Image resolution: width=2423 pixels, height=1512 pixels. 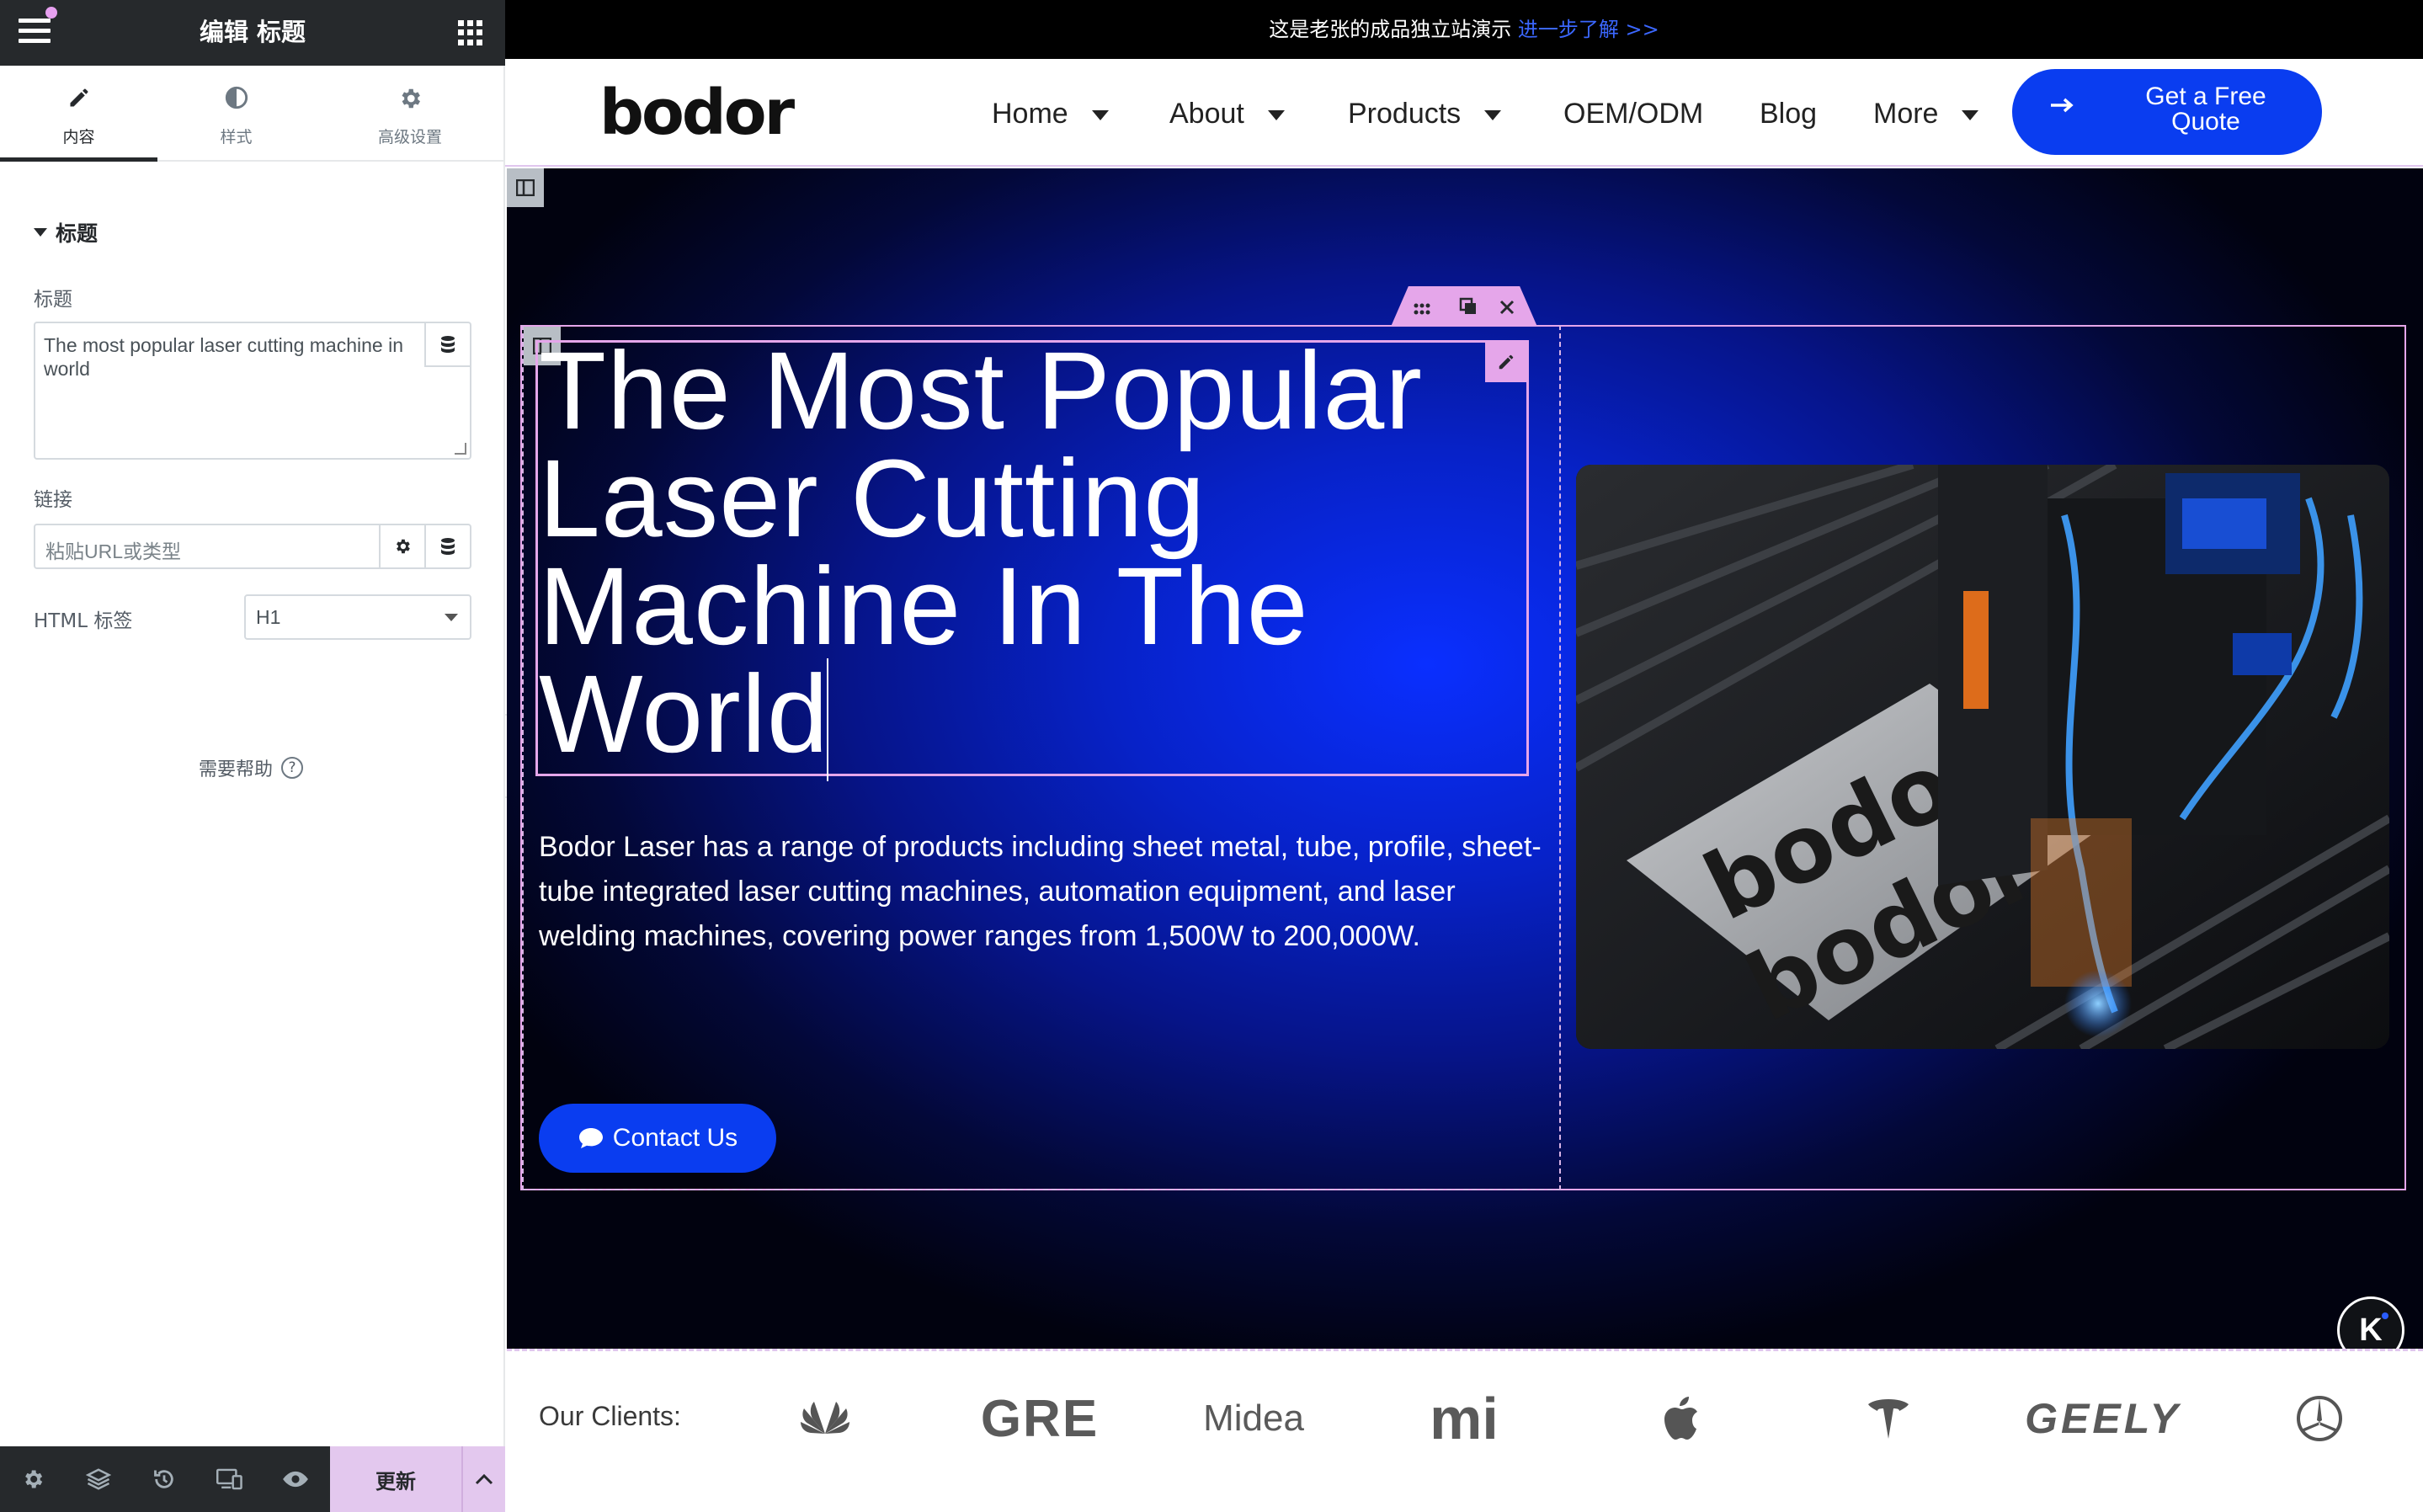 I want to click on nav-item-blog: Blog, so click(x=1788, y=114).